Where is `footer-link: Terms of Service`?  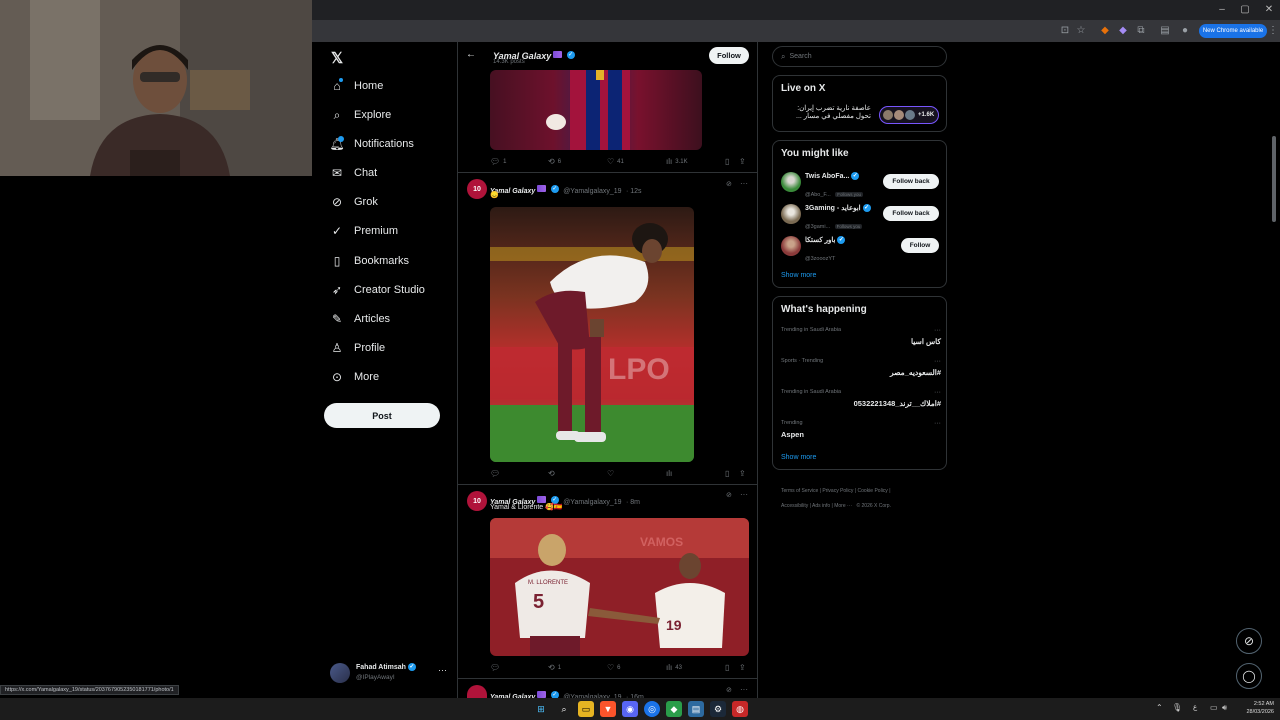
footer-link: Terms of Service is located at coordinates (799, 491).